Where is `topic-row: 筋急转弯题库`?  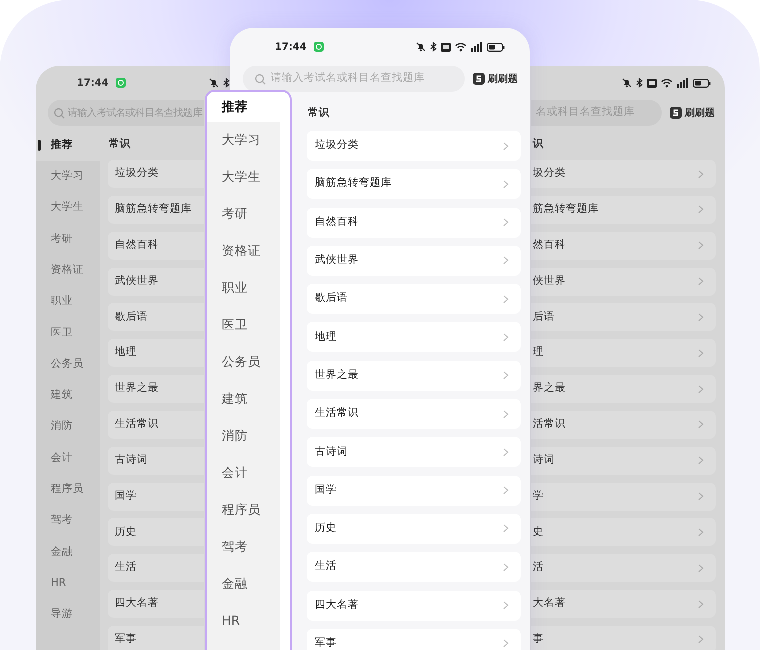 topic-row: 筋急转弯题库 is located at coordinates (623, 210).